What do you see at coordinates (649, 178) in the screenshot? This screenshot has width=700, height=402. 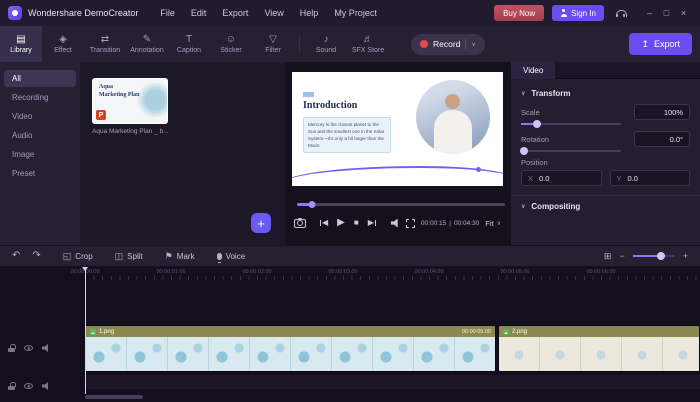 I see `position-y-field: Y 0.0` at bounding box center [649, 178].